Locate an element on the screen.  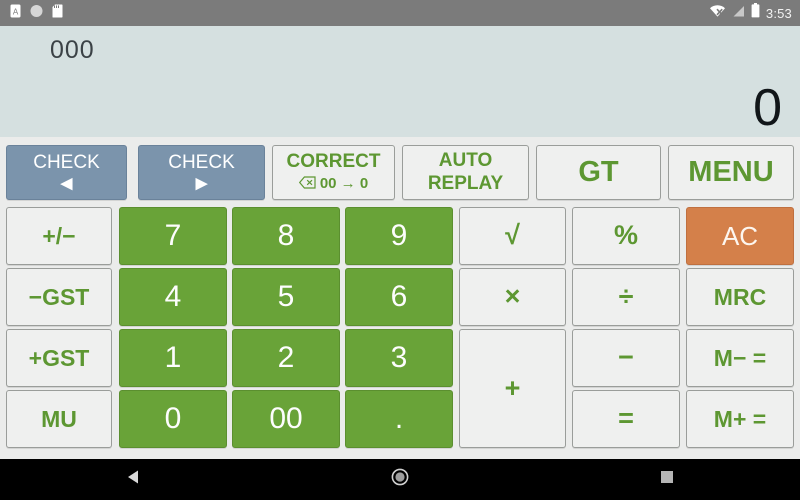
digit-6-button: 6 is located at coordinates (399, 297).